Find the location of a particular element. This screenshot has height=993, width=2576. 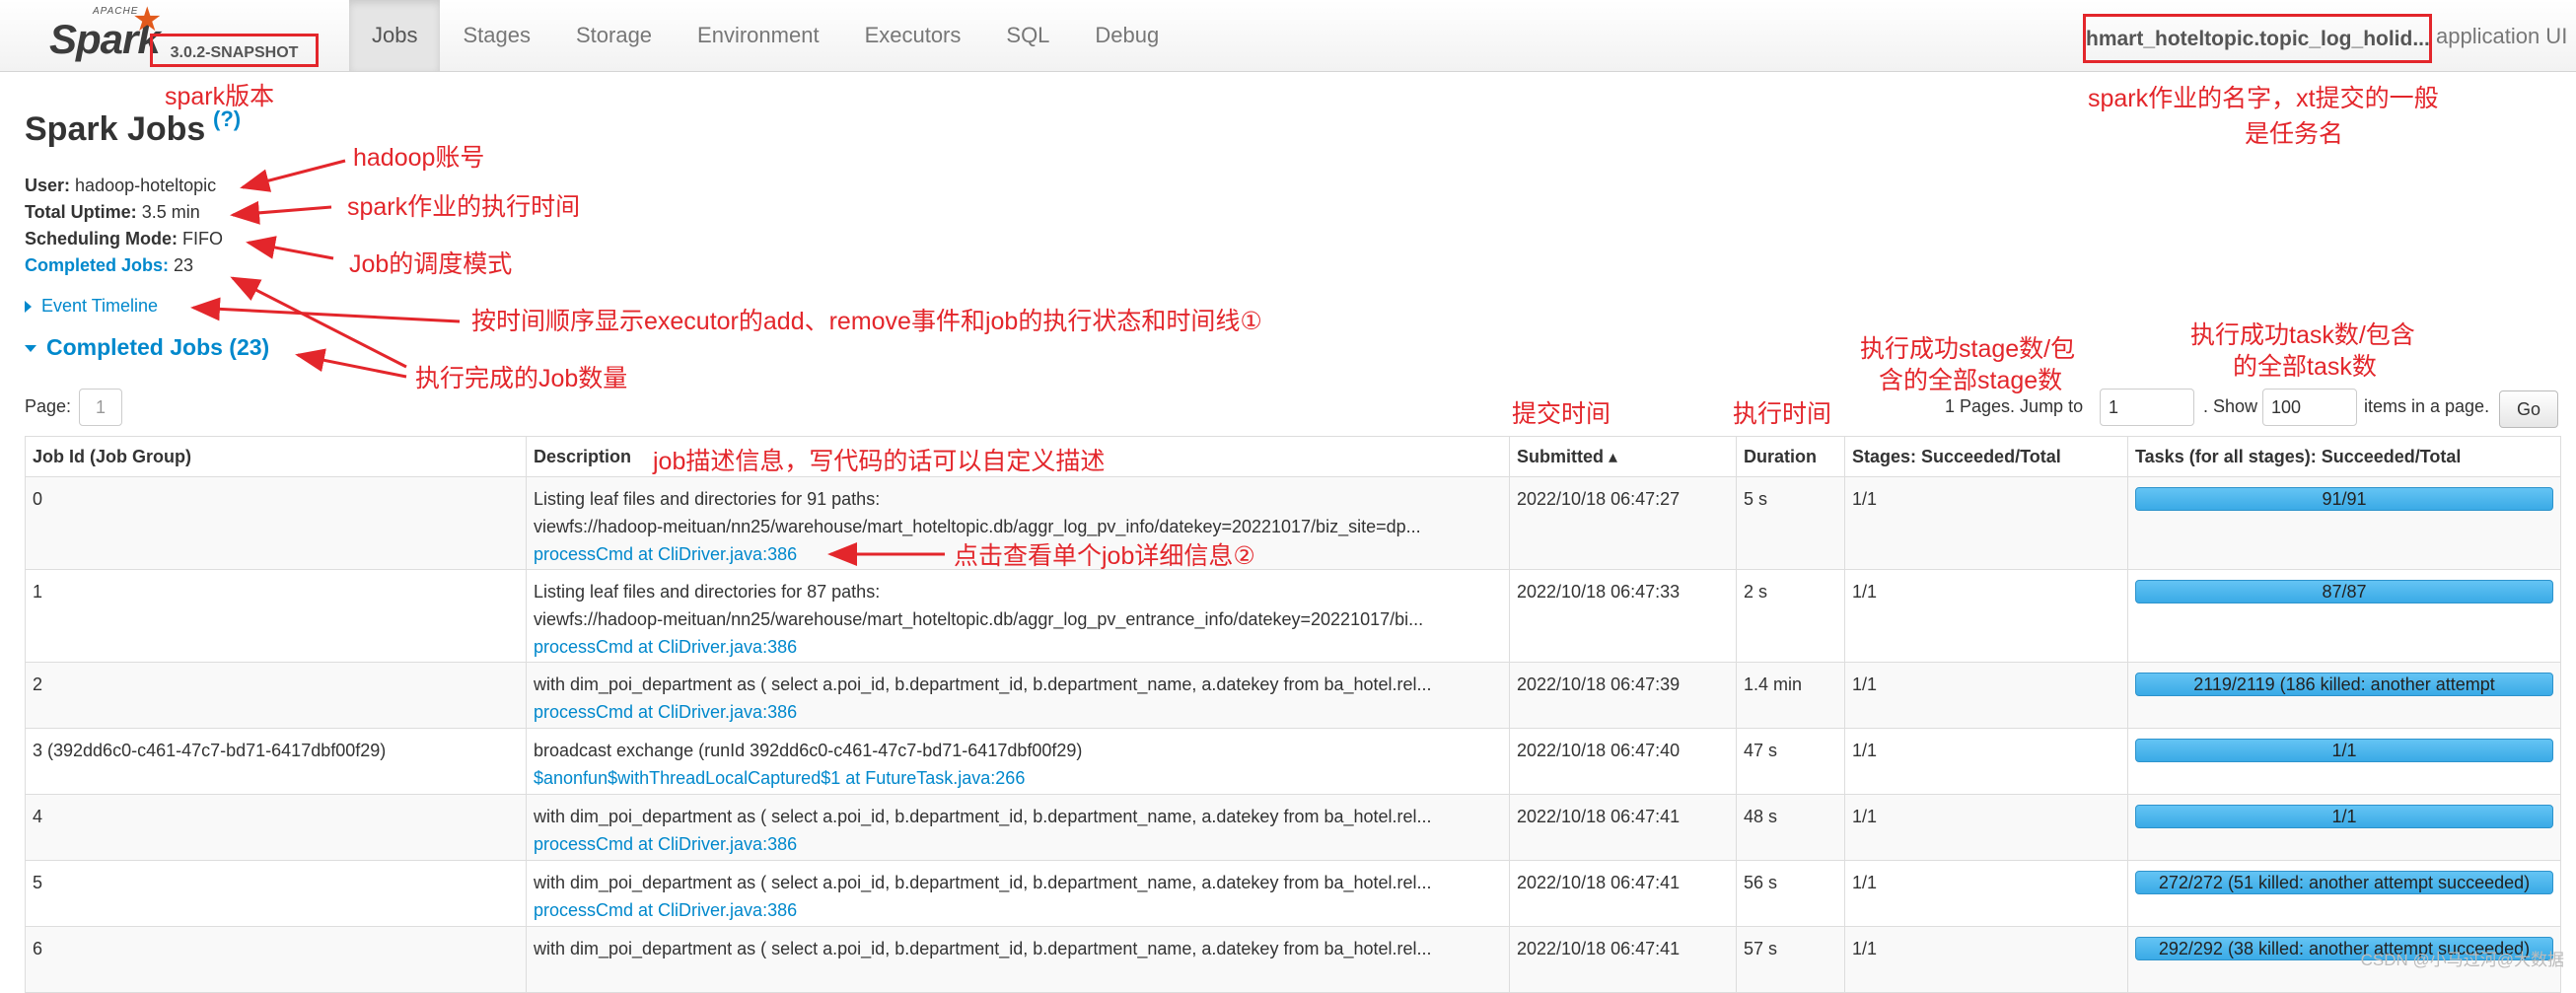

arrow-uptime is located at coordinates (281, 212).